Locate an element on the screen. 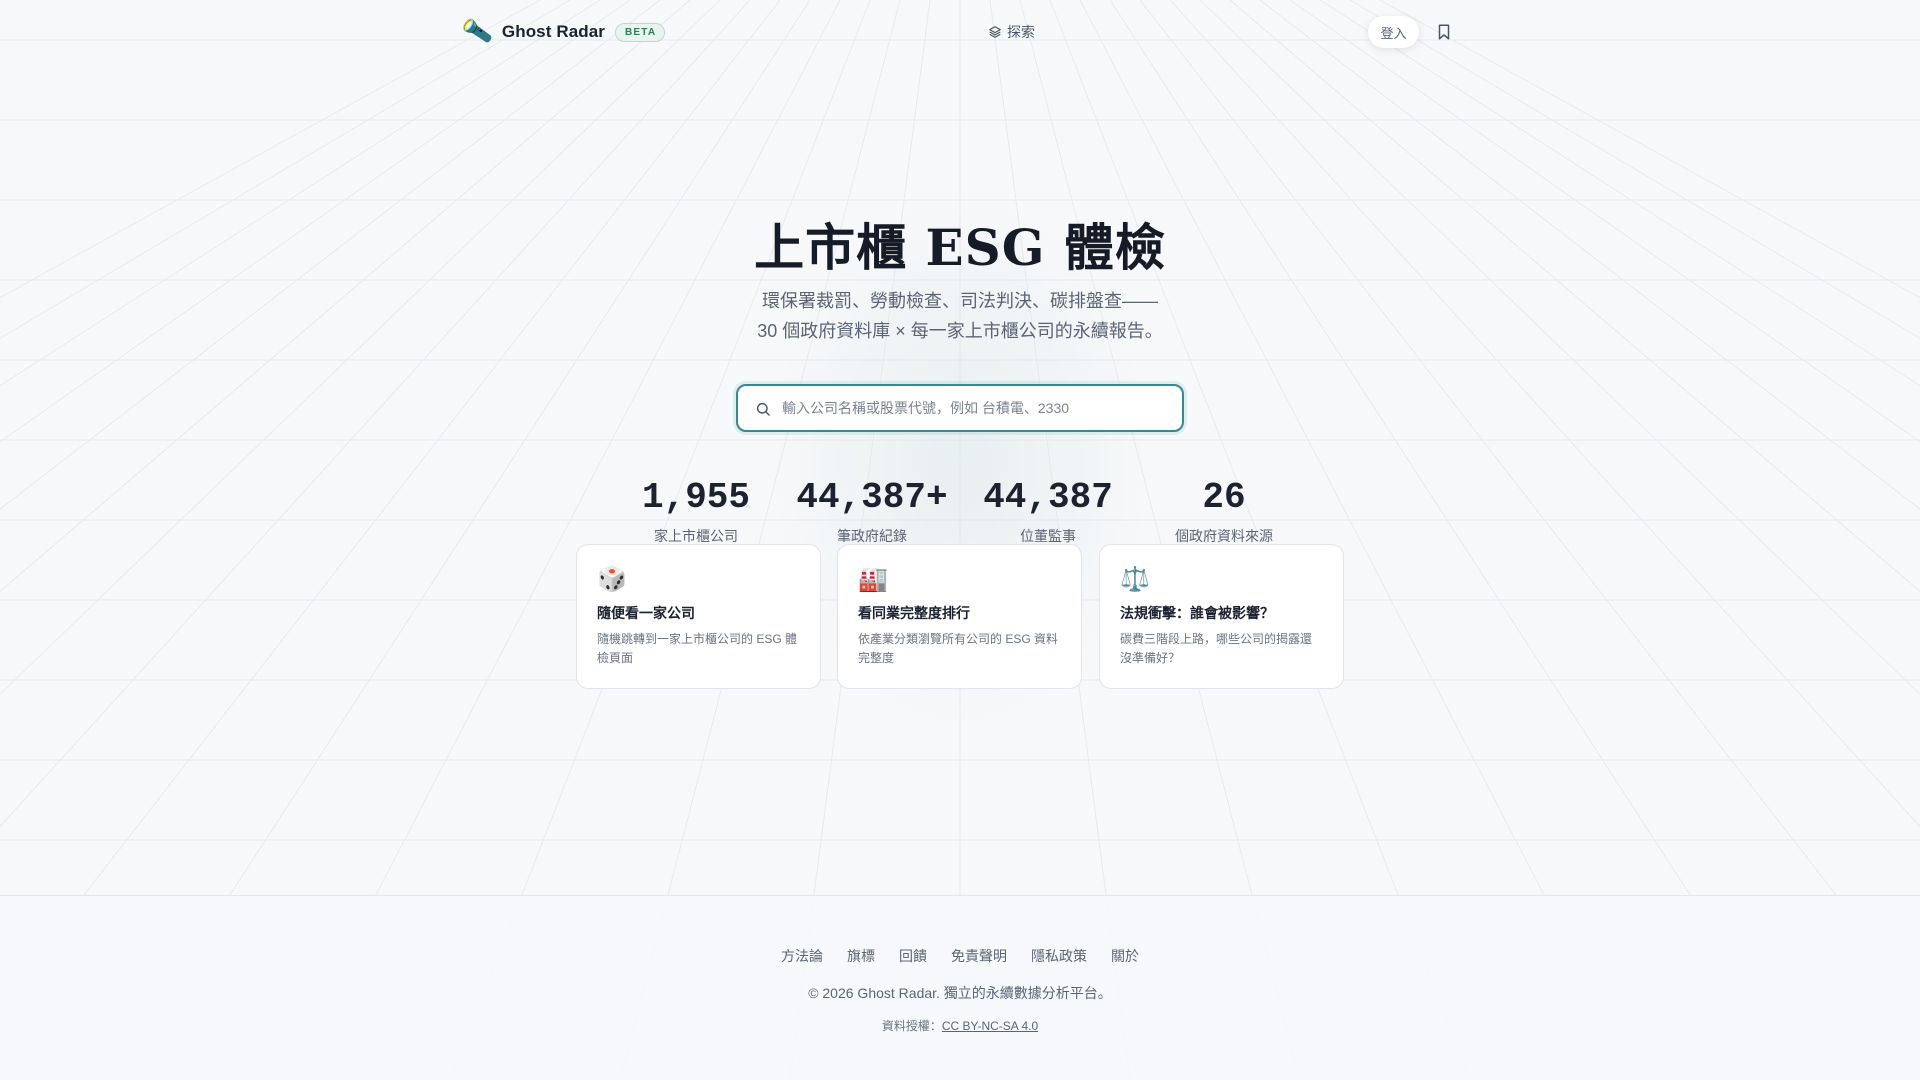 This screenshot has height=1080, width=1920. search-icon is located at coordinates (763, 409).